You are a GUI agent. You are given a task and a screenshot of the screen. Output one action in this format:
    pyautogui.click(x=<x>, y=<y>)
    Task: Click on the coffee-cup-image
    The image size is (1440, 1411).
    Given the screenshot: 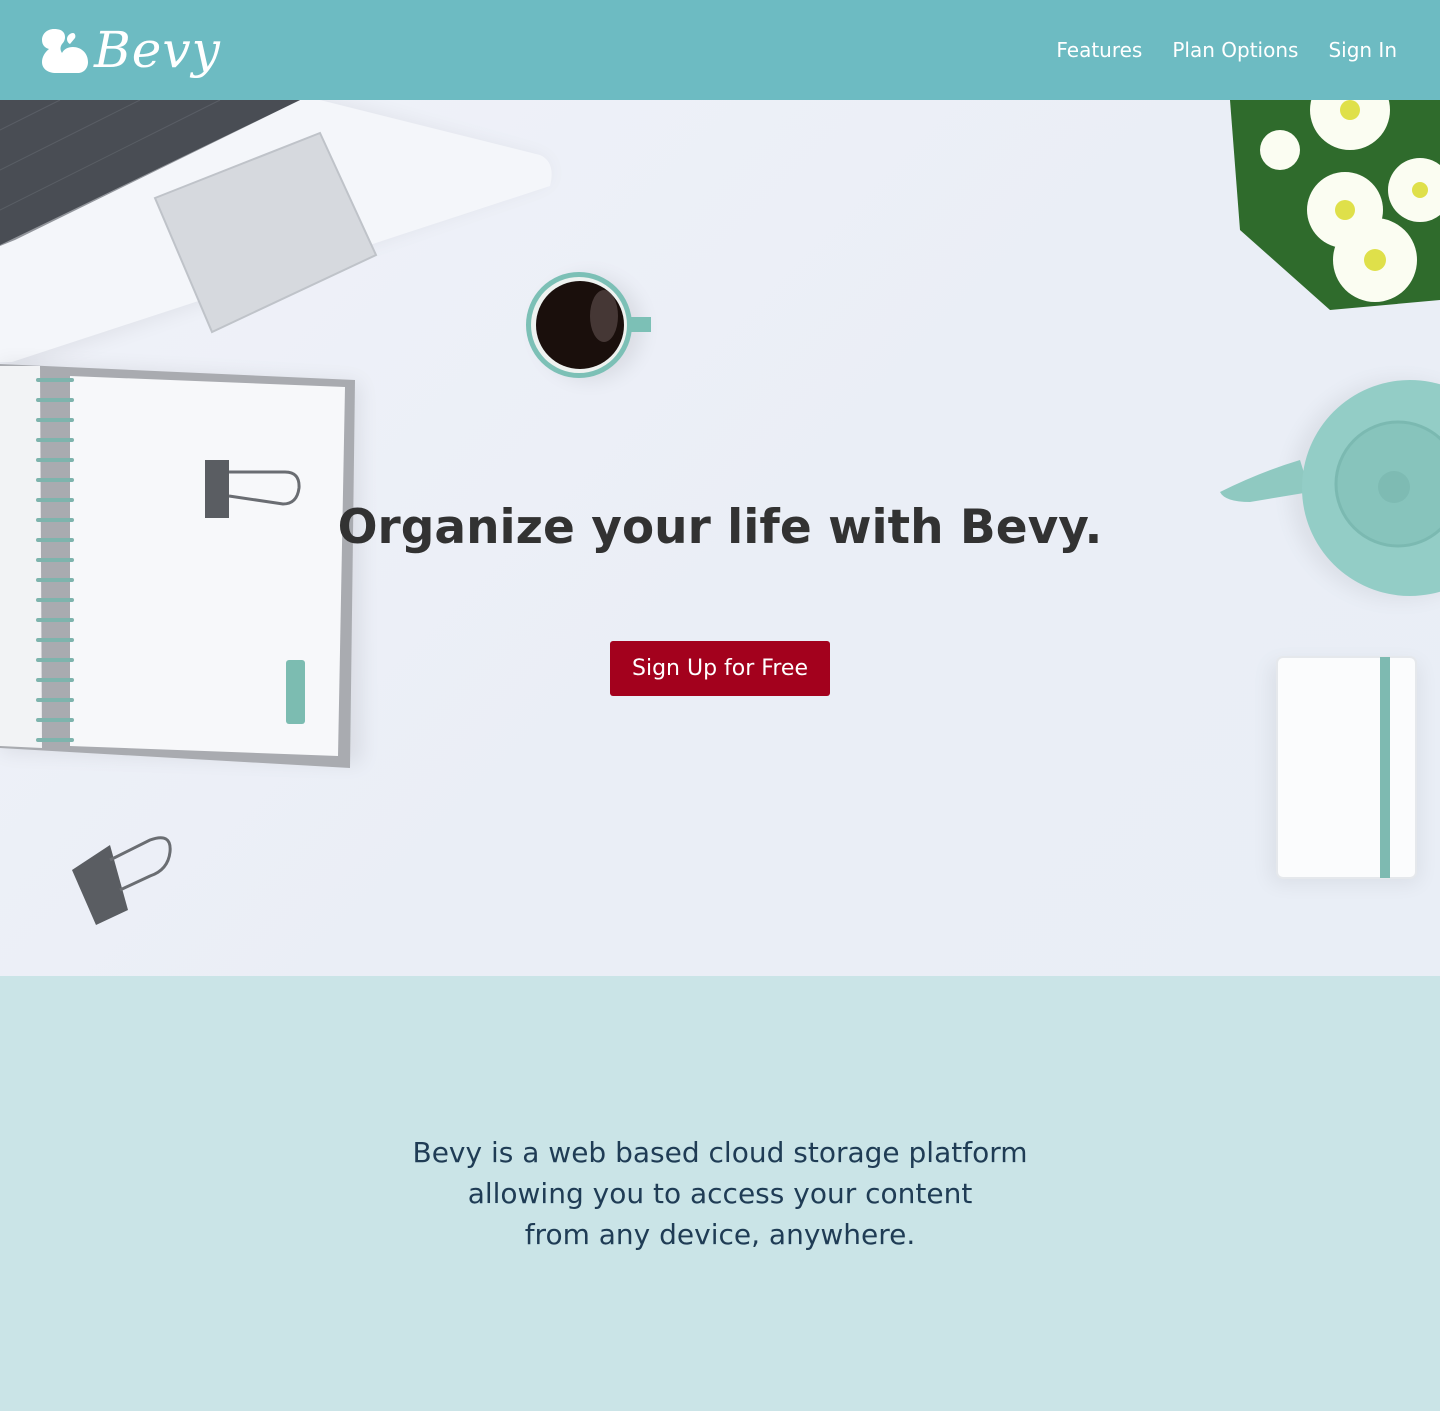 What is the action you would take?
    pyautogui.click(x=588, y=326)
    